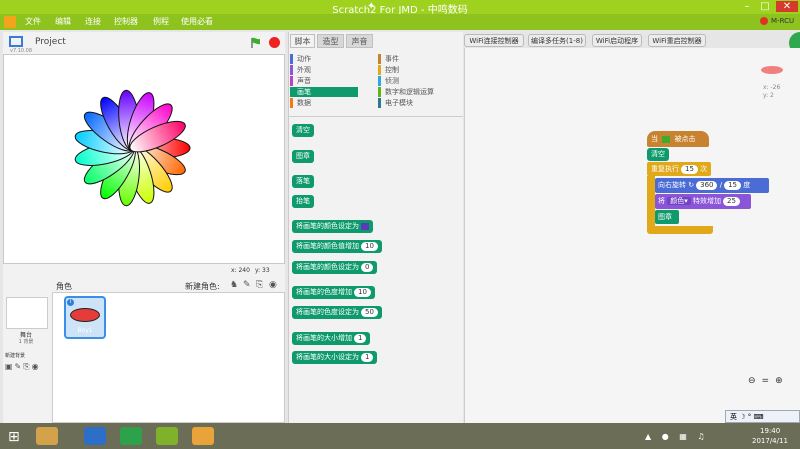 This screenshot has height=449, width=800. What do you see at coordinates (764, 21) in the screenshot?
I see `connection-status-icon` at bounding box center [764, 21].